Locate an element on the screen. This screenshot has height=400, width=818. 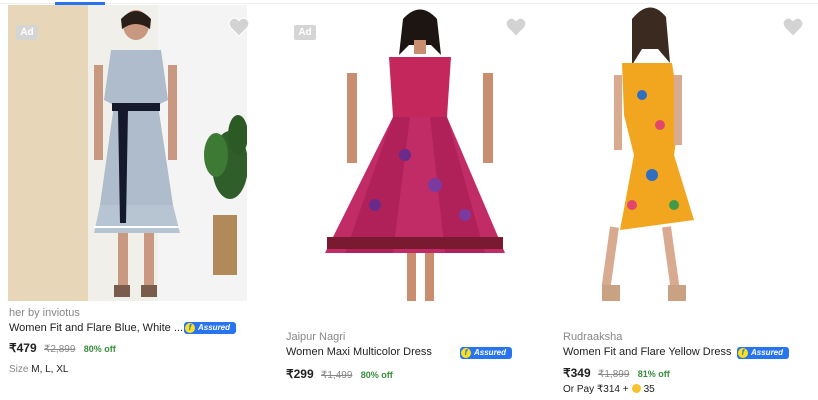
top-divider is located at coordinates (409, 3).